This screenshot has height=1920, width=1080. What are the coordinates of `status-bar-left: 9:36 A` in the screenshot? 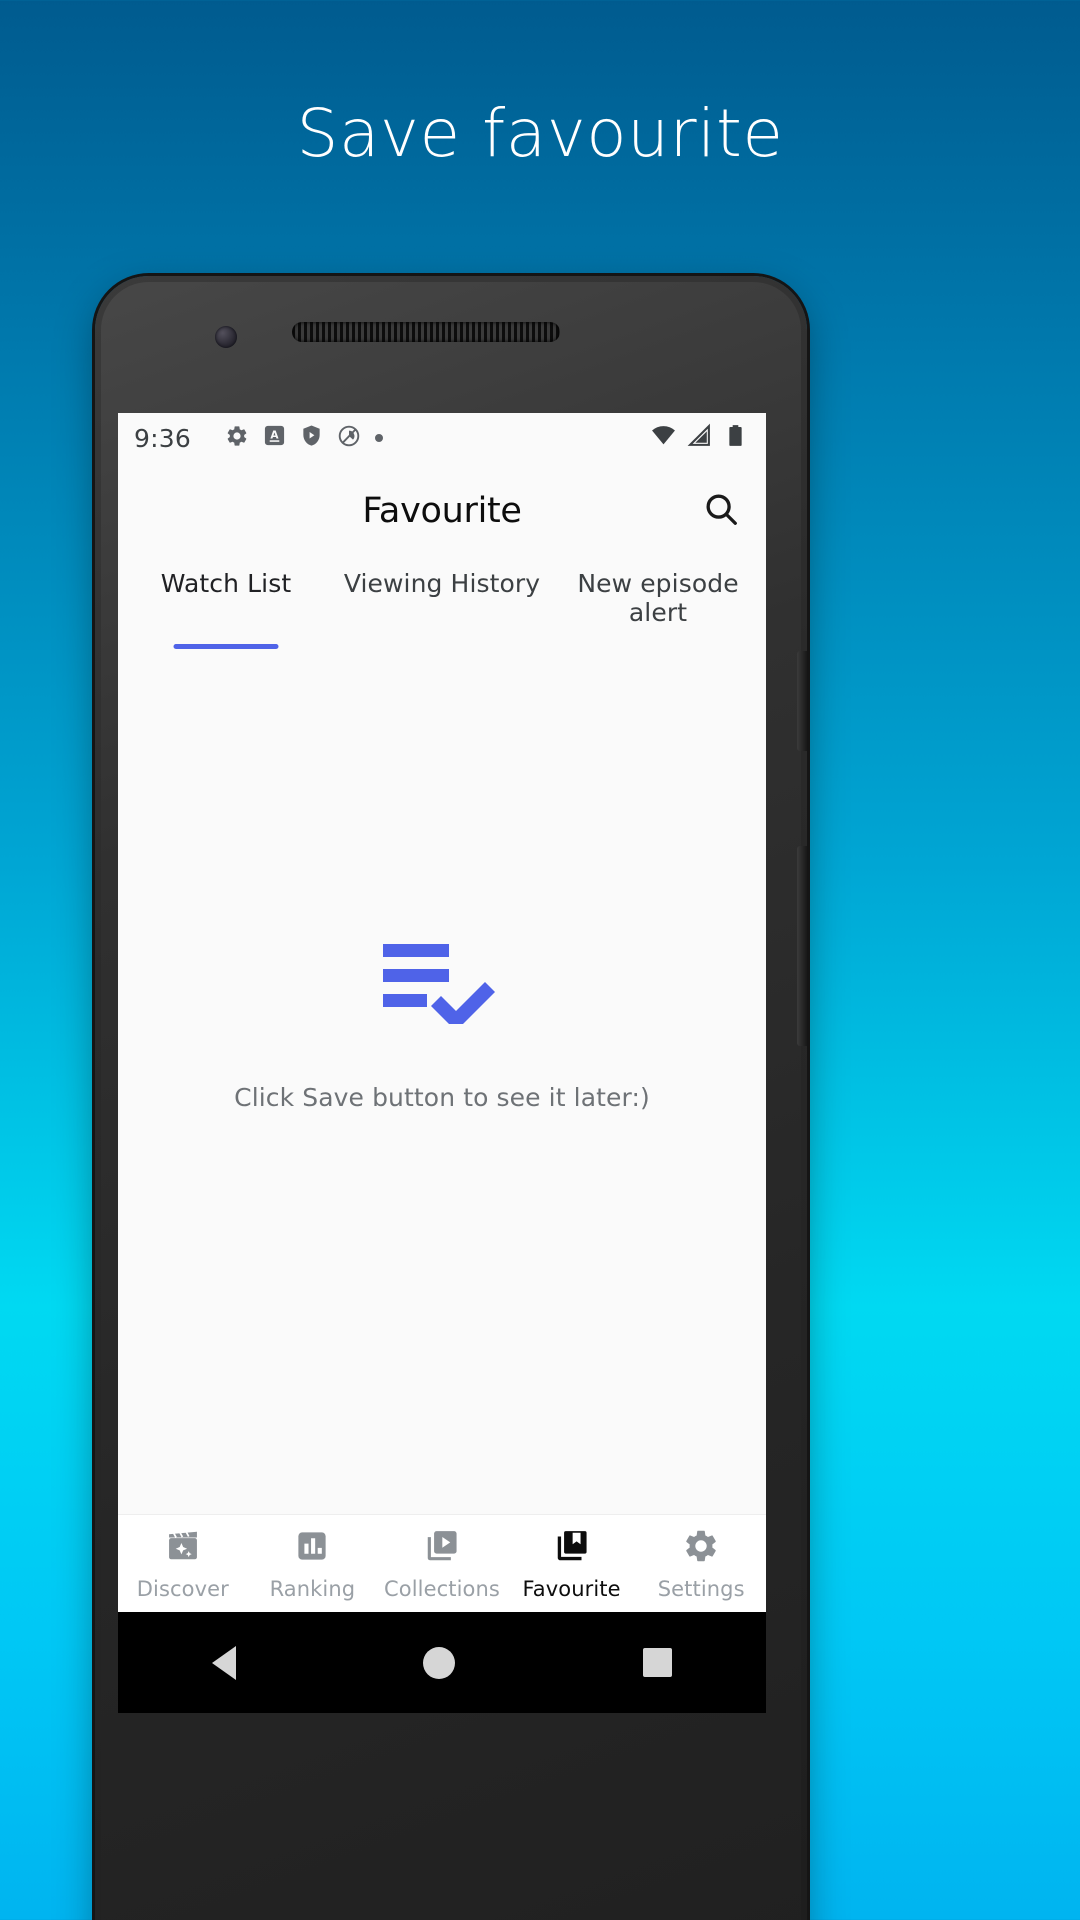 It's located at (392, 438).